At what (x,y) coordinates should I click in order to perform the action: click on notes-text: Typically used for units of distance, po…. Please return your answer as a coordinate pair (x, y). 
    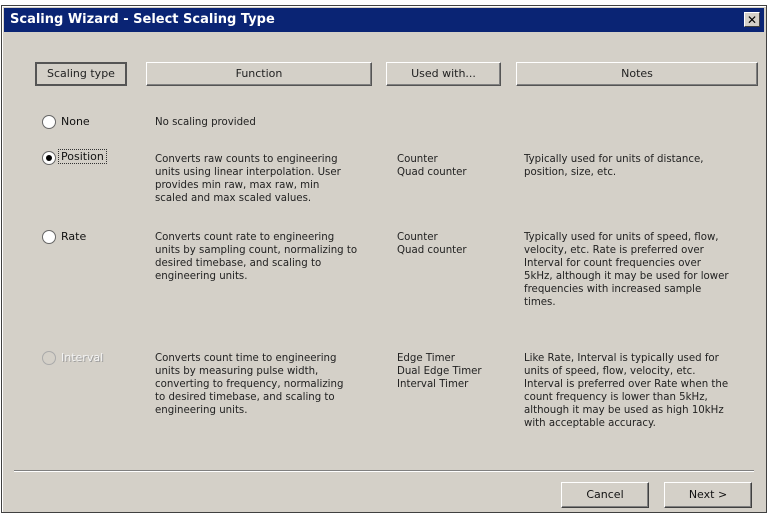
    Looking at the image, I should click on (614, 166).